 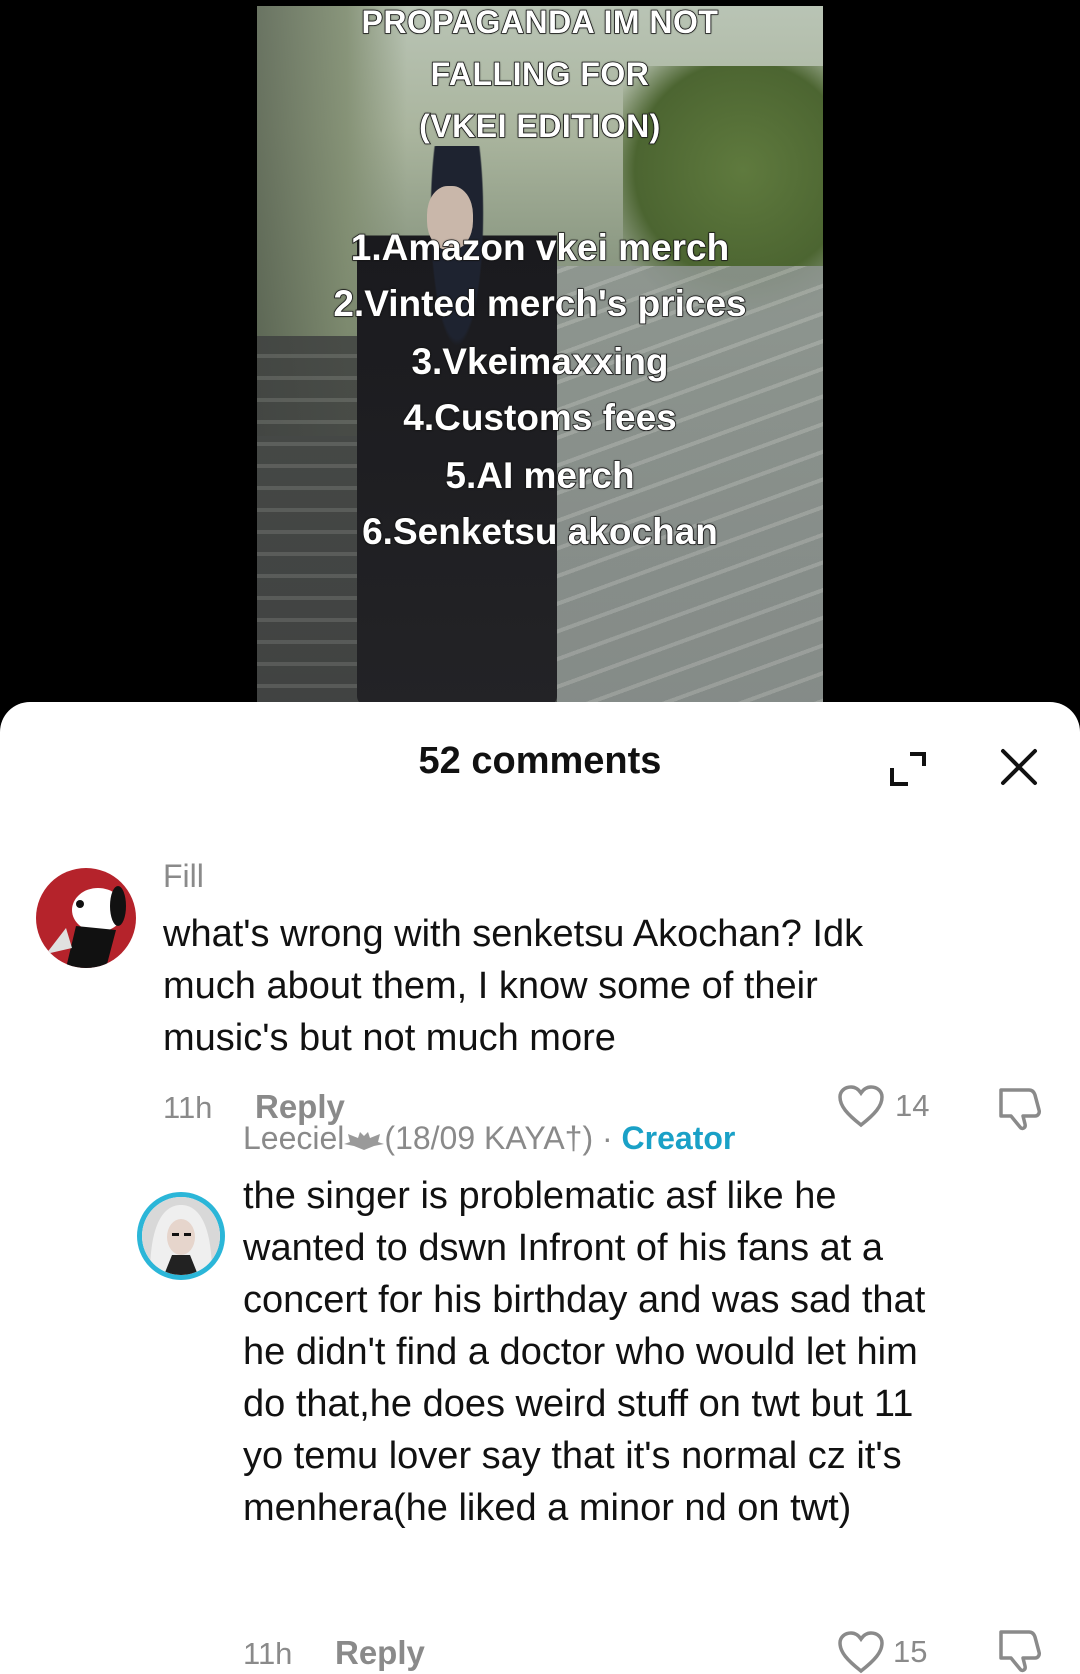 What do you see at coordinates (908, 768) in the screenshot?
I see `expand-icon` at bounding box center [908, 768].